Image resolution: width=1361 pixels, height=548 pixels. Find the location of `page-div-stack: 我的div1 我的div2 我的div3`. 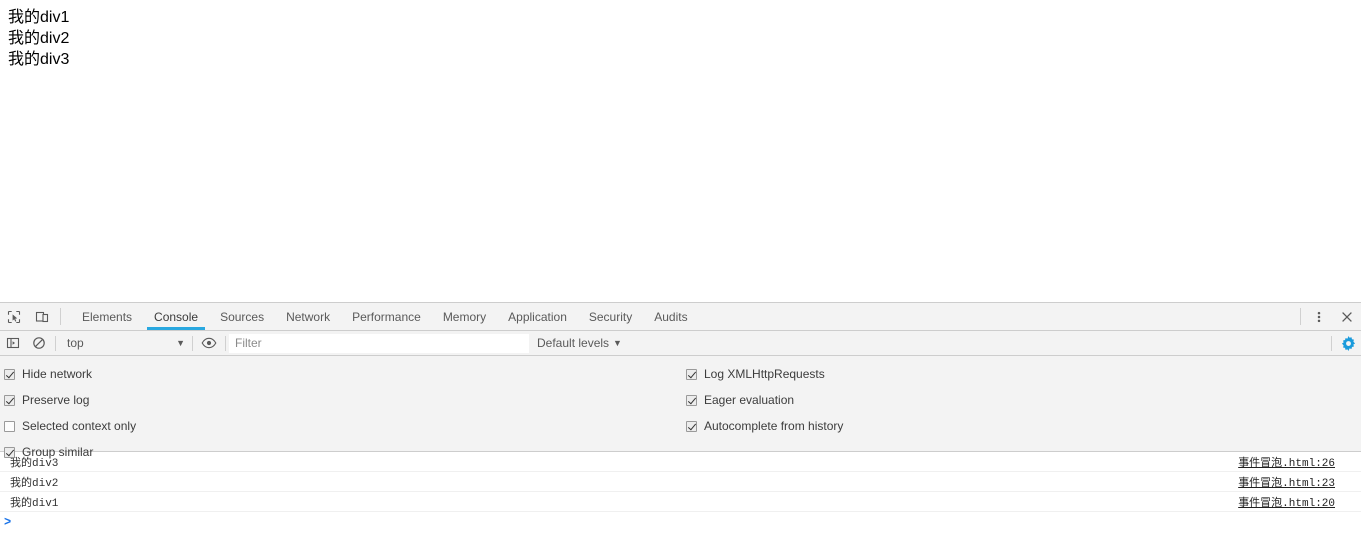

page-div-stack: 我的div1 我的div2 我的div3 is located at coordinates (680, 35).